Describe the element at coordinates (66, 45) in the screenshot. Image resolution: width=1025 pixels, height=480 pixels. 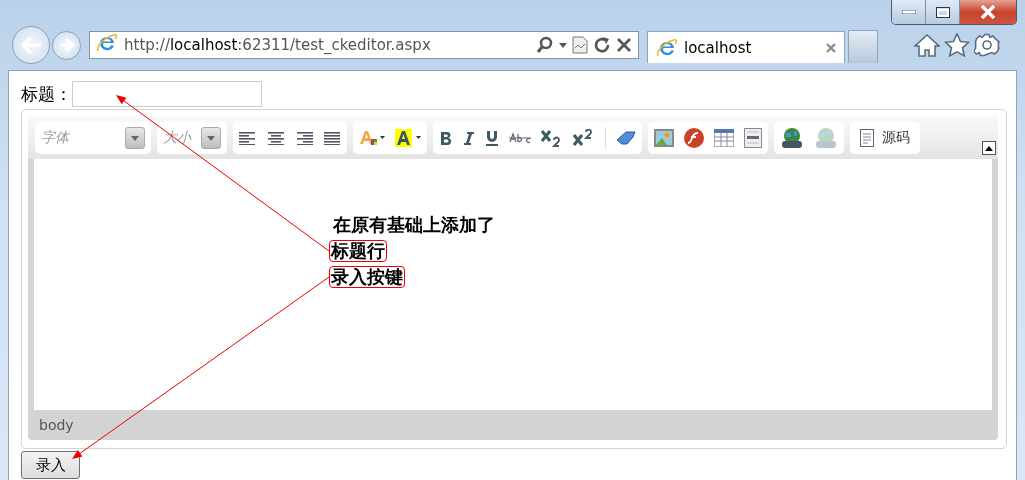
I see `forward-arrow-icon` at that location.